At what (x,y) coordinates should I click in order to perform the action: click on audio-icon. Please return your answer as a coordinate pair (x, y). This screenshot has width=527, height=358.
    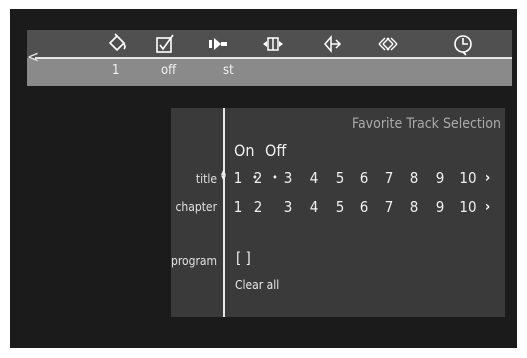
    Looking at the image, I should click on (332, 44).